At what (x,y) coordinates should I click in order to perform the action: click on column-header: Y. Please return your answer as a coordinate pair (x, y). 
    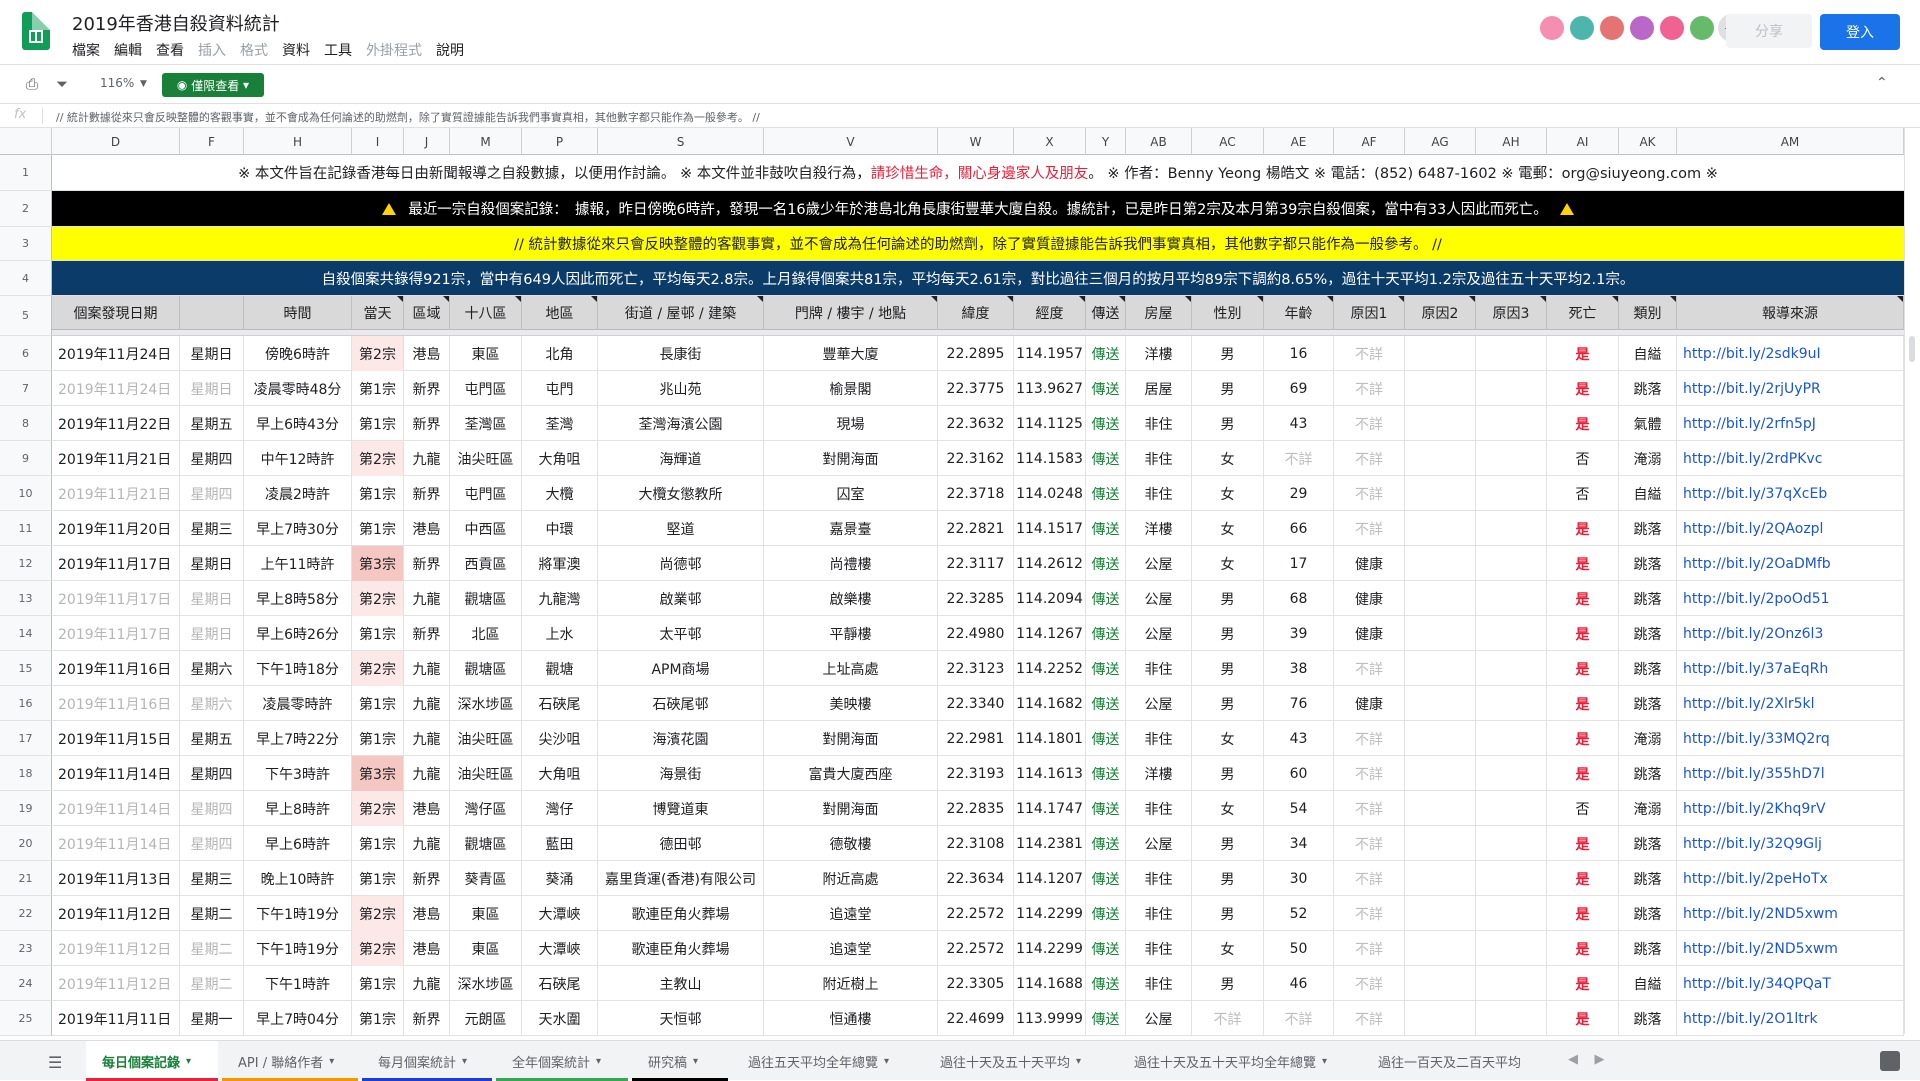
    Looking at the image, I should click on (1106, 141).